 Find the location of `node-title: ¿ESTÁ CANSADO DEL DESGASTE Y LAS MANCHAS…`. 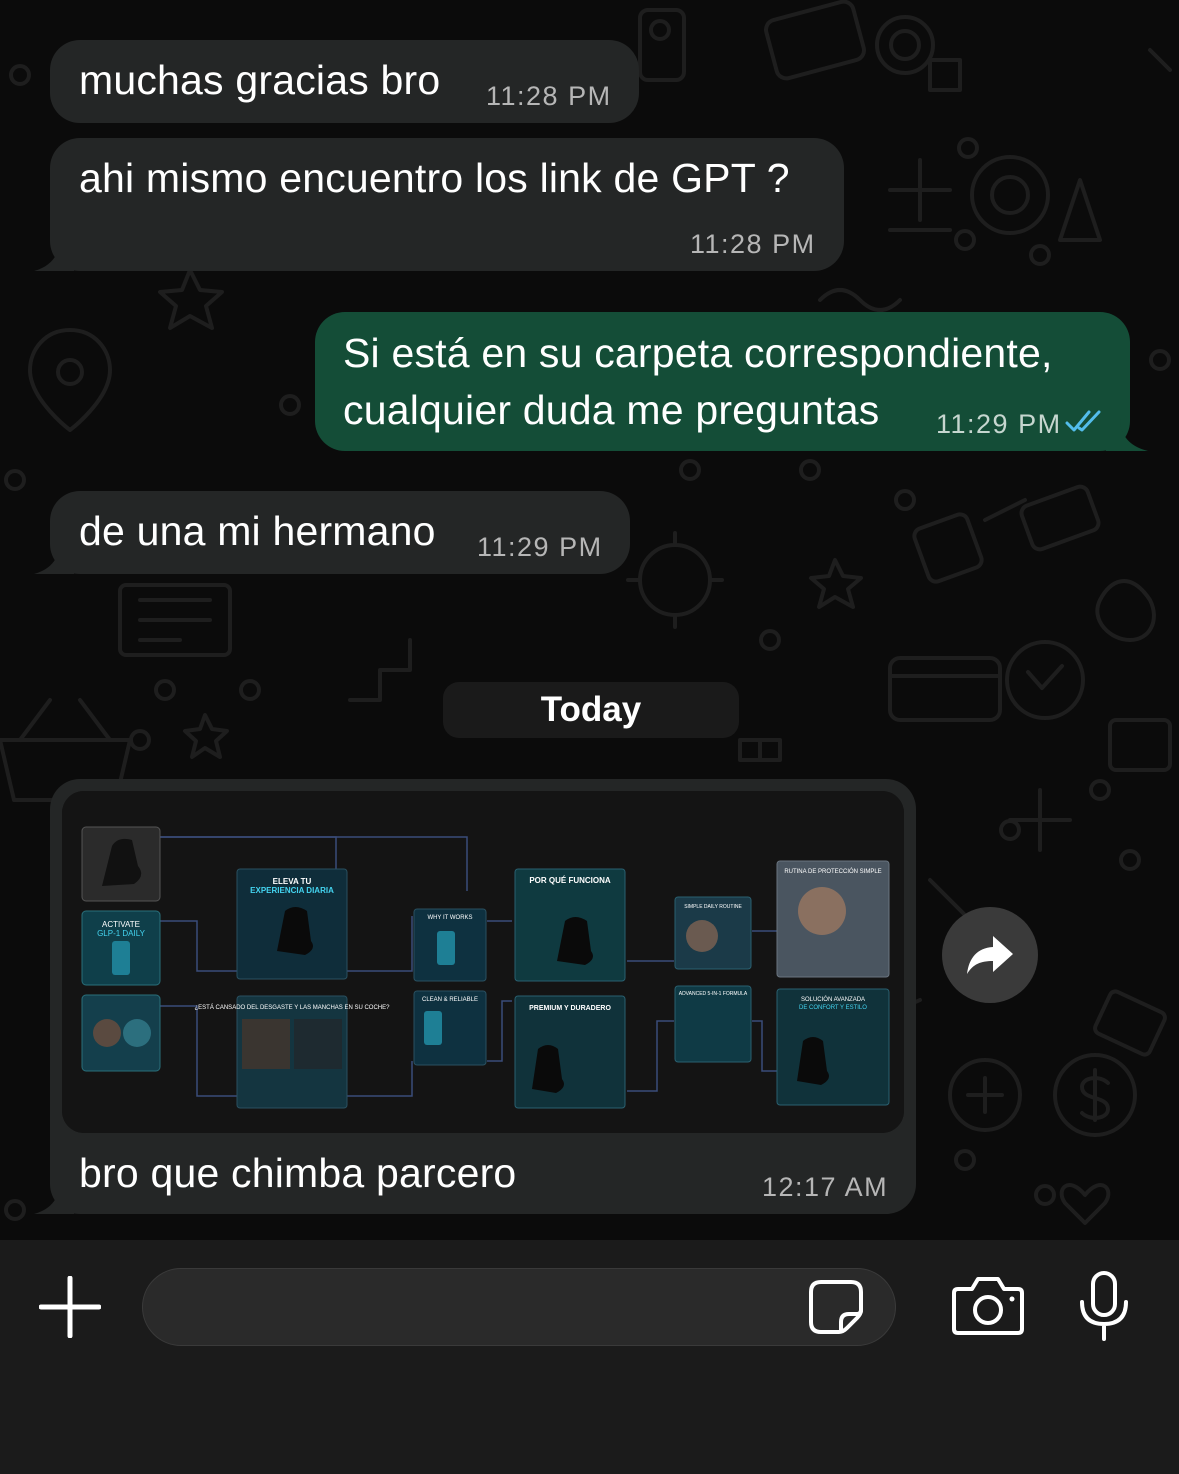

node-title: ¿ESTÁ CANSADO DEL DESGASTE Y LAS MANCHAS… is located at coordinates (293, 1007).